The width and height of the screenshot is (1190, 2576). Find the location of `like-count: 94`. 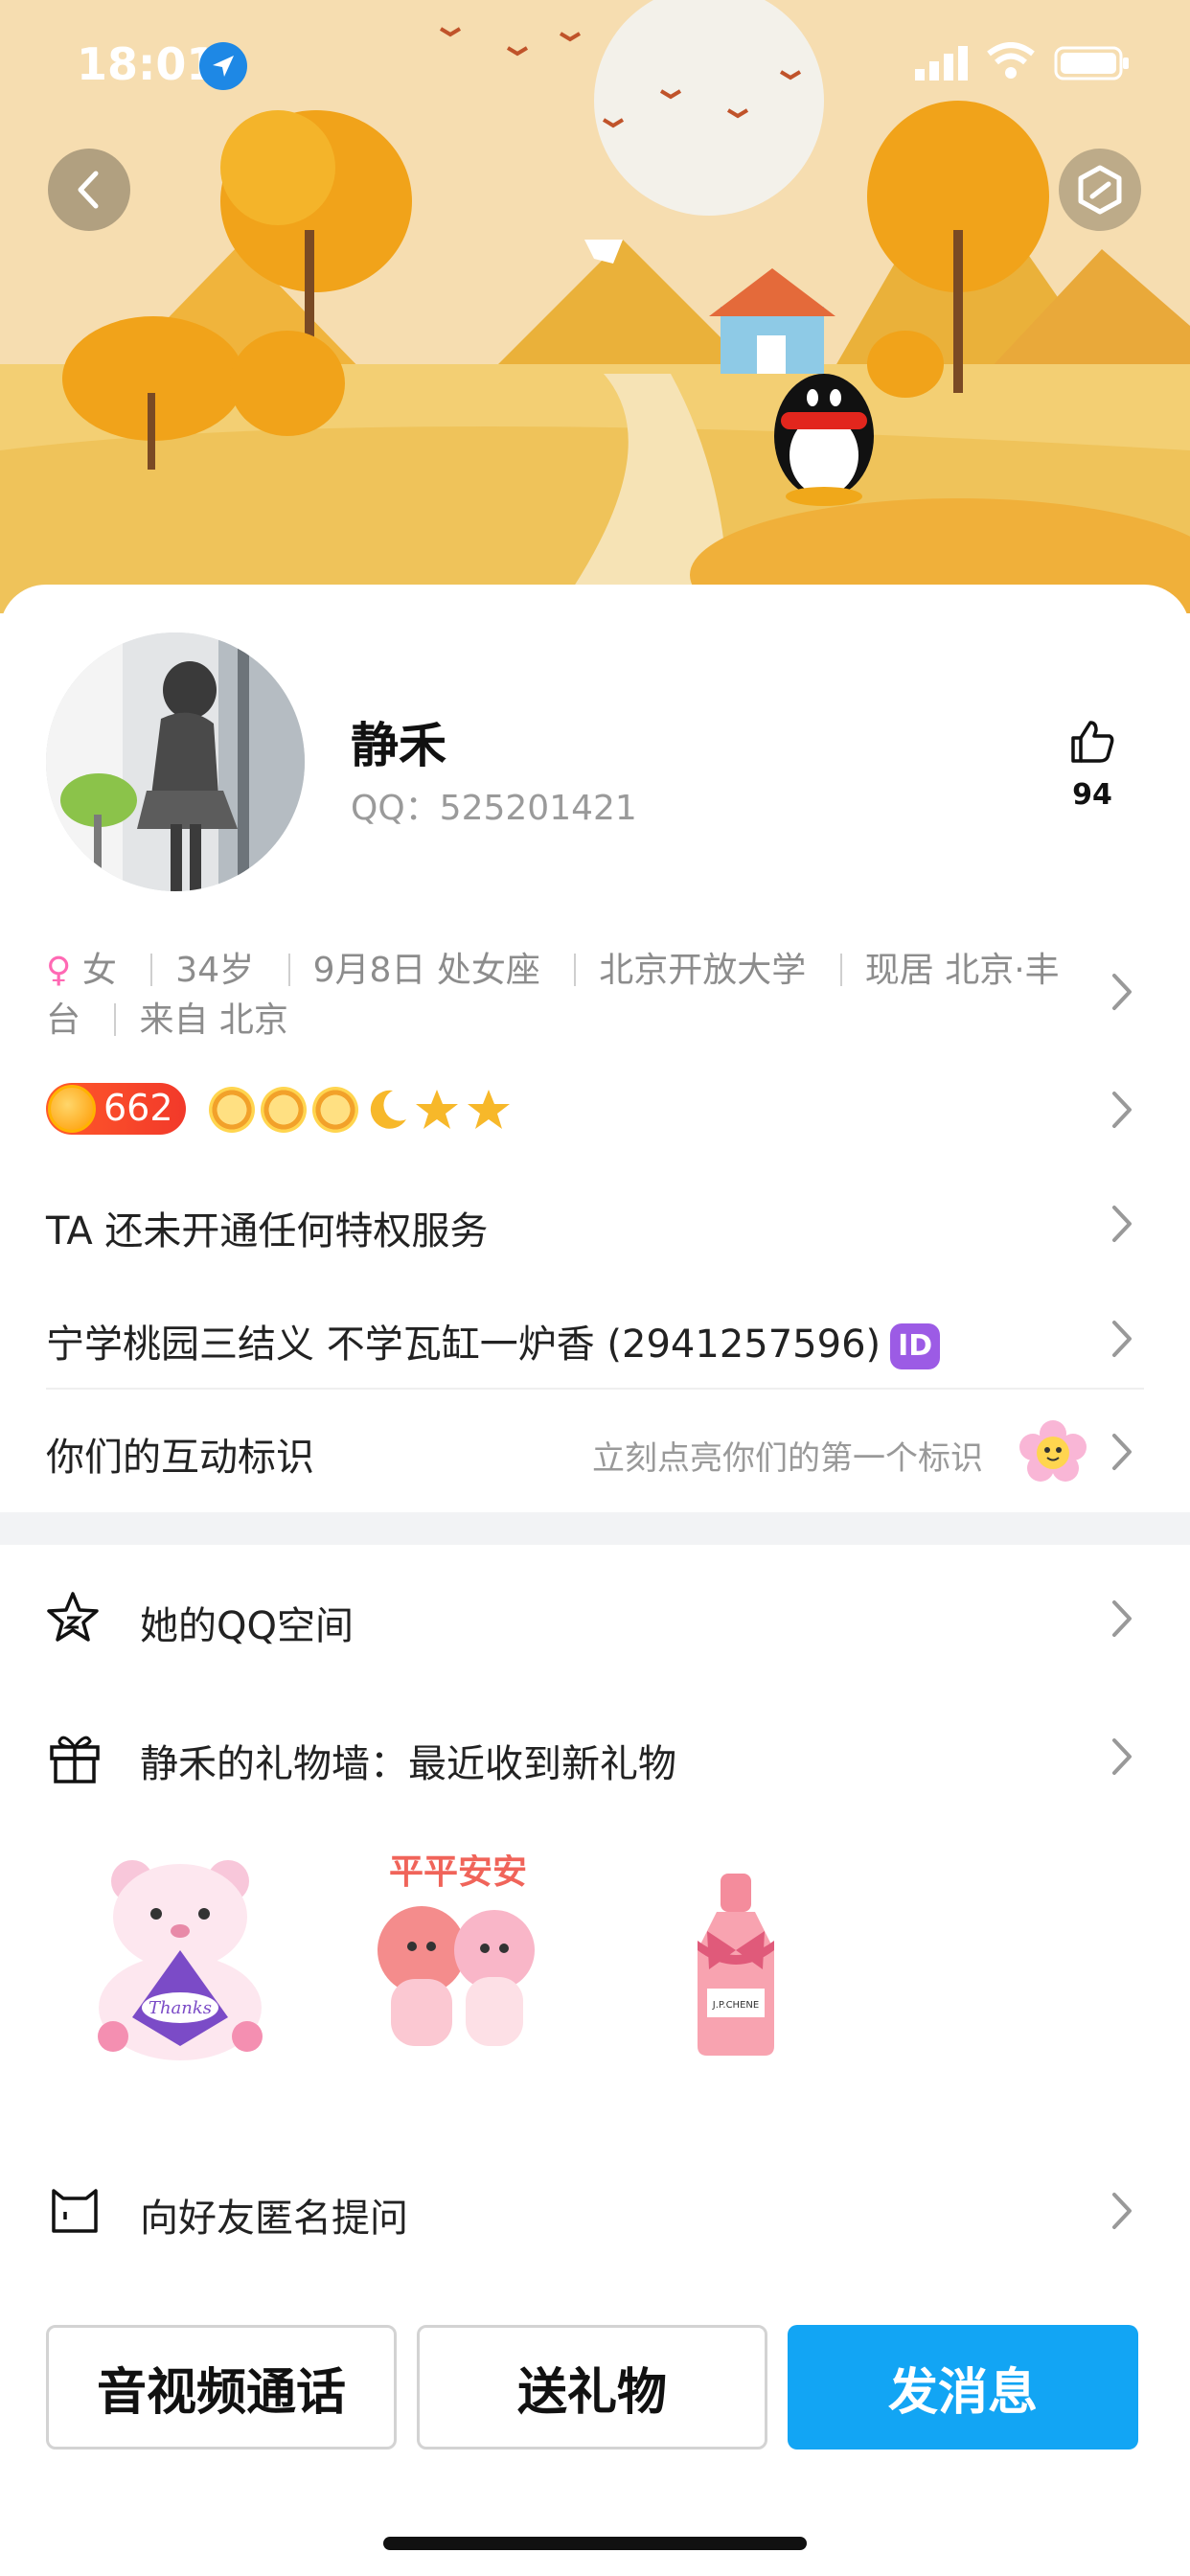

like-count: 94 is located at coordinates (1092, 795).